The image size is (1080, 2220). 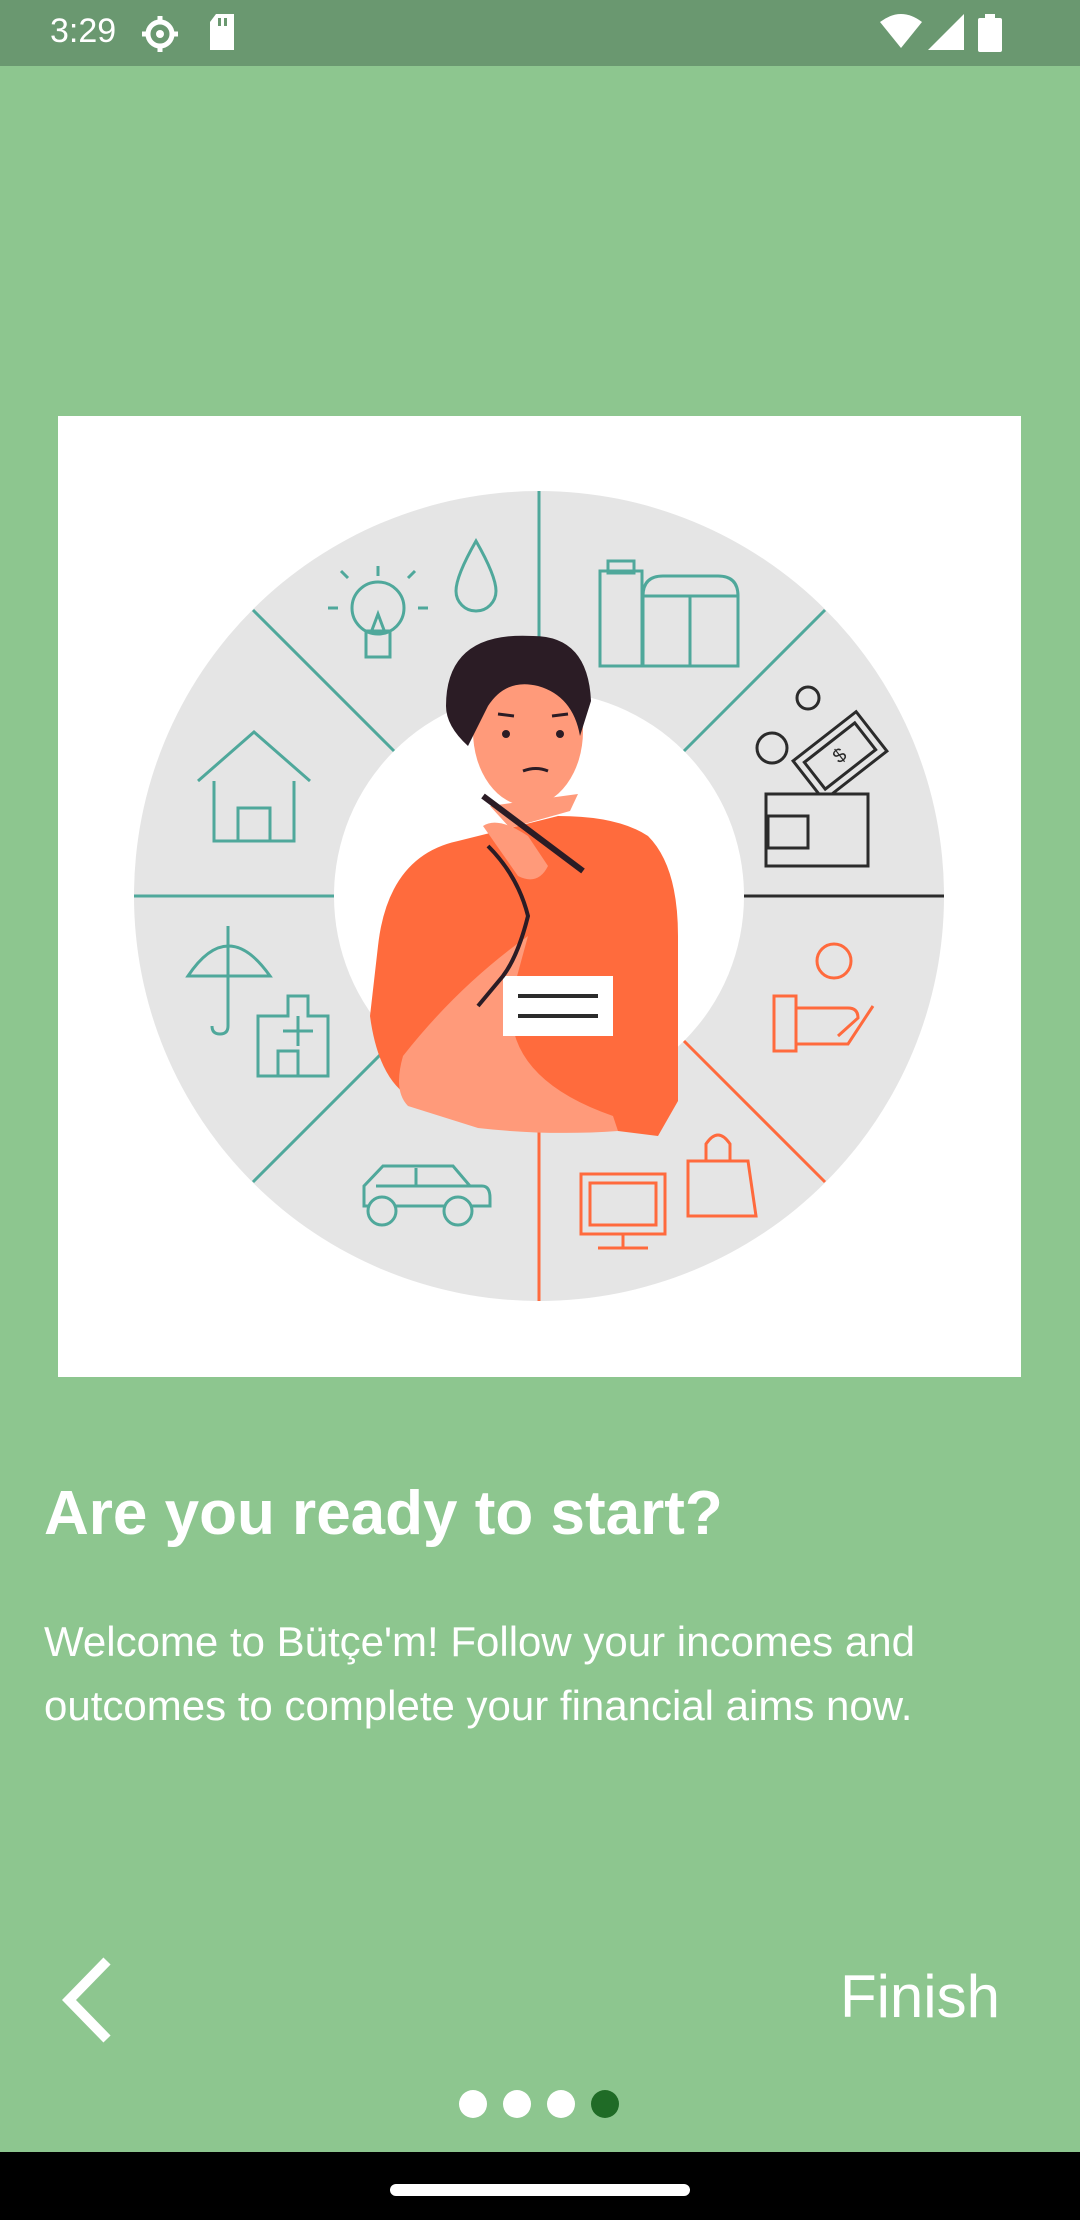 I want to click on status-time: 3:29, so click(x=83, y=31).